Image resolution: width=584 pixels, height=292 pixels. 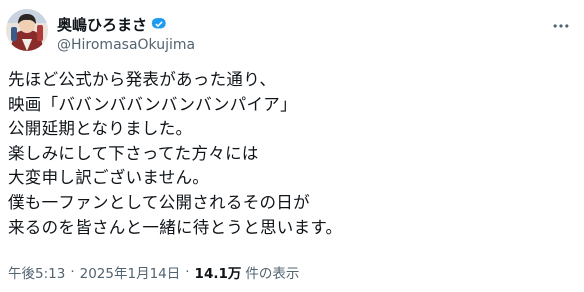 I want to click on post-date: 2025年1月14日, so click(x=130, y=272).